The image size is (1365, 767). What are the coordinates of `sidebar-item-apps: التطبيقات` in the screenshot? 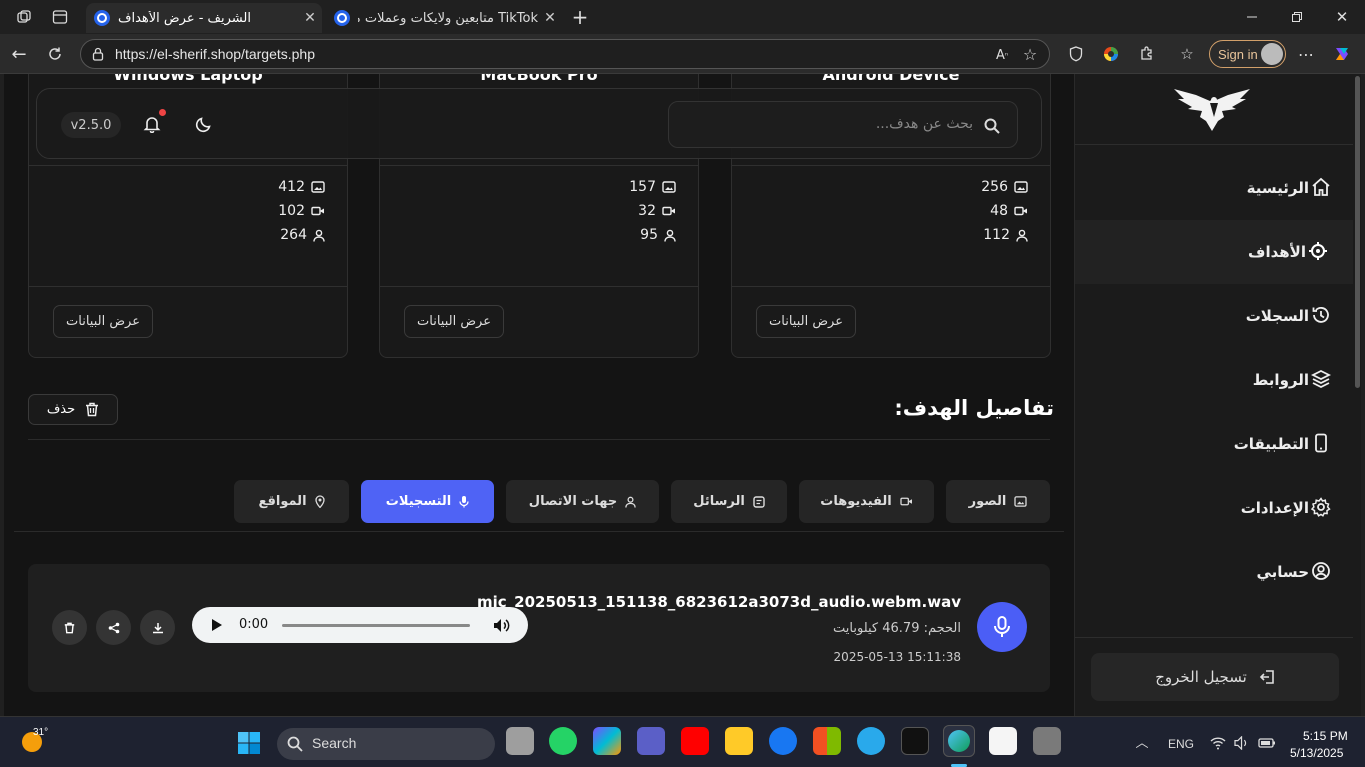 It's located at (1218, 444).